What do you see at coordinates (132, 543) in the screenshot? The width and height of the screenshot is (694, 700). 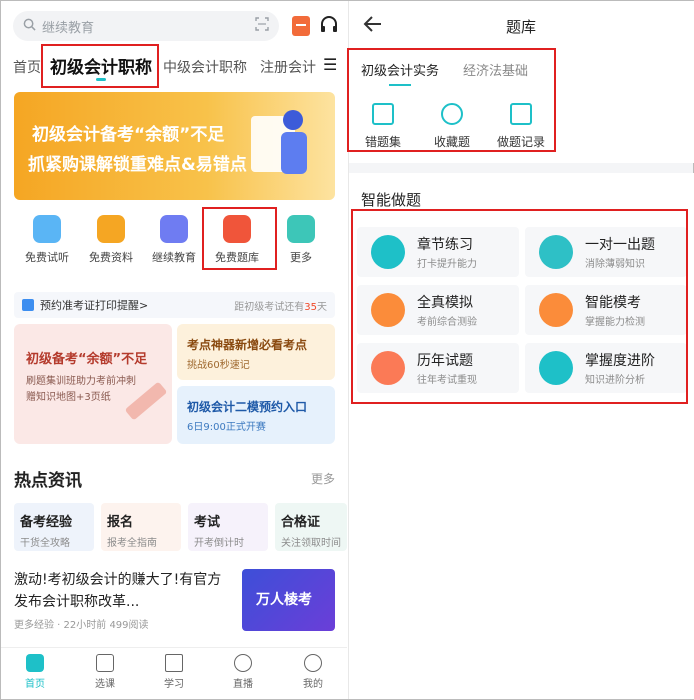 I see `chip-sub: 报考全指南` at bounding box center [132, 543].